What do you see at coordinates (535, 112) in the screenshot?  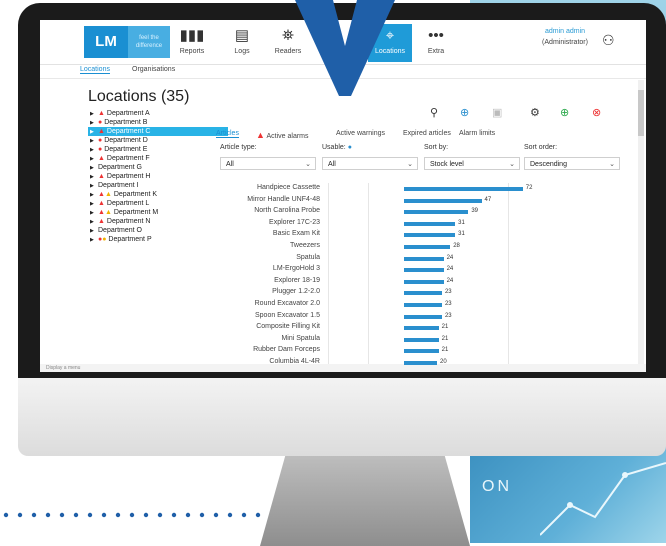 I see `gear-icon: ⚙` at bounding box center [535, 112].